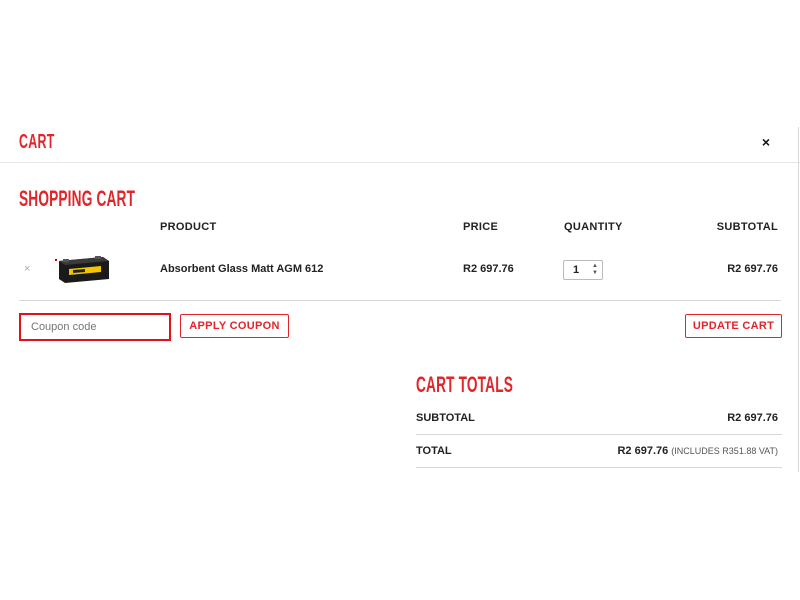  Describe the element at coordinates (766, 142) in the screenshot. I see `close-button: ×` at that location.